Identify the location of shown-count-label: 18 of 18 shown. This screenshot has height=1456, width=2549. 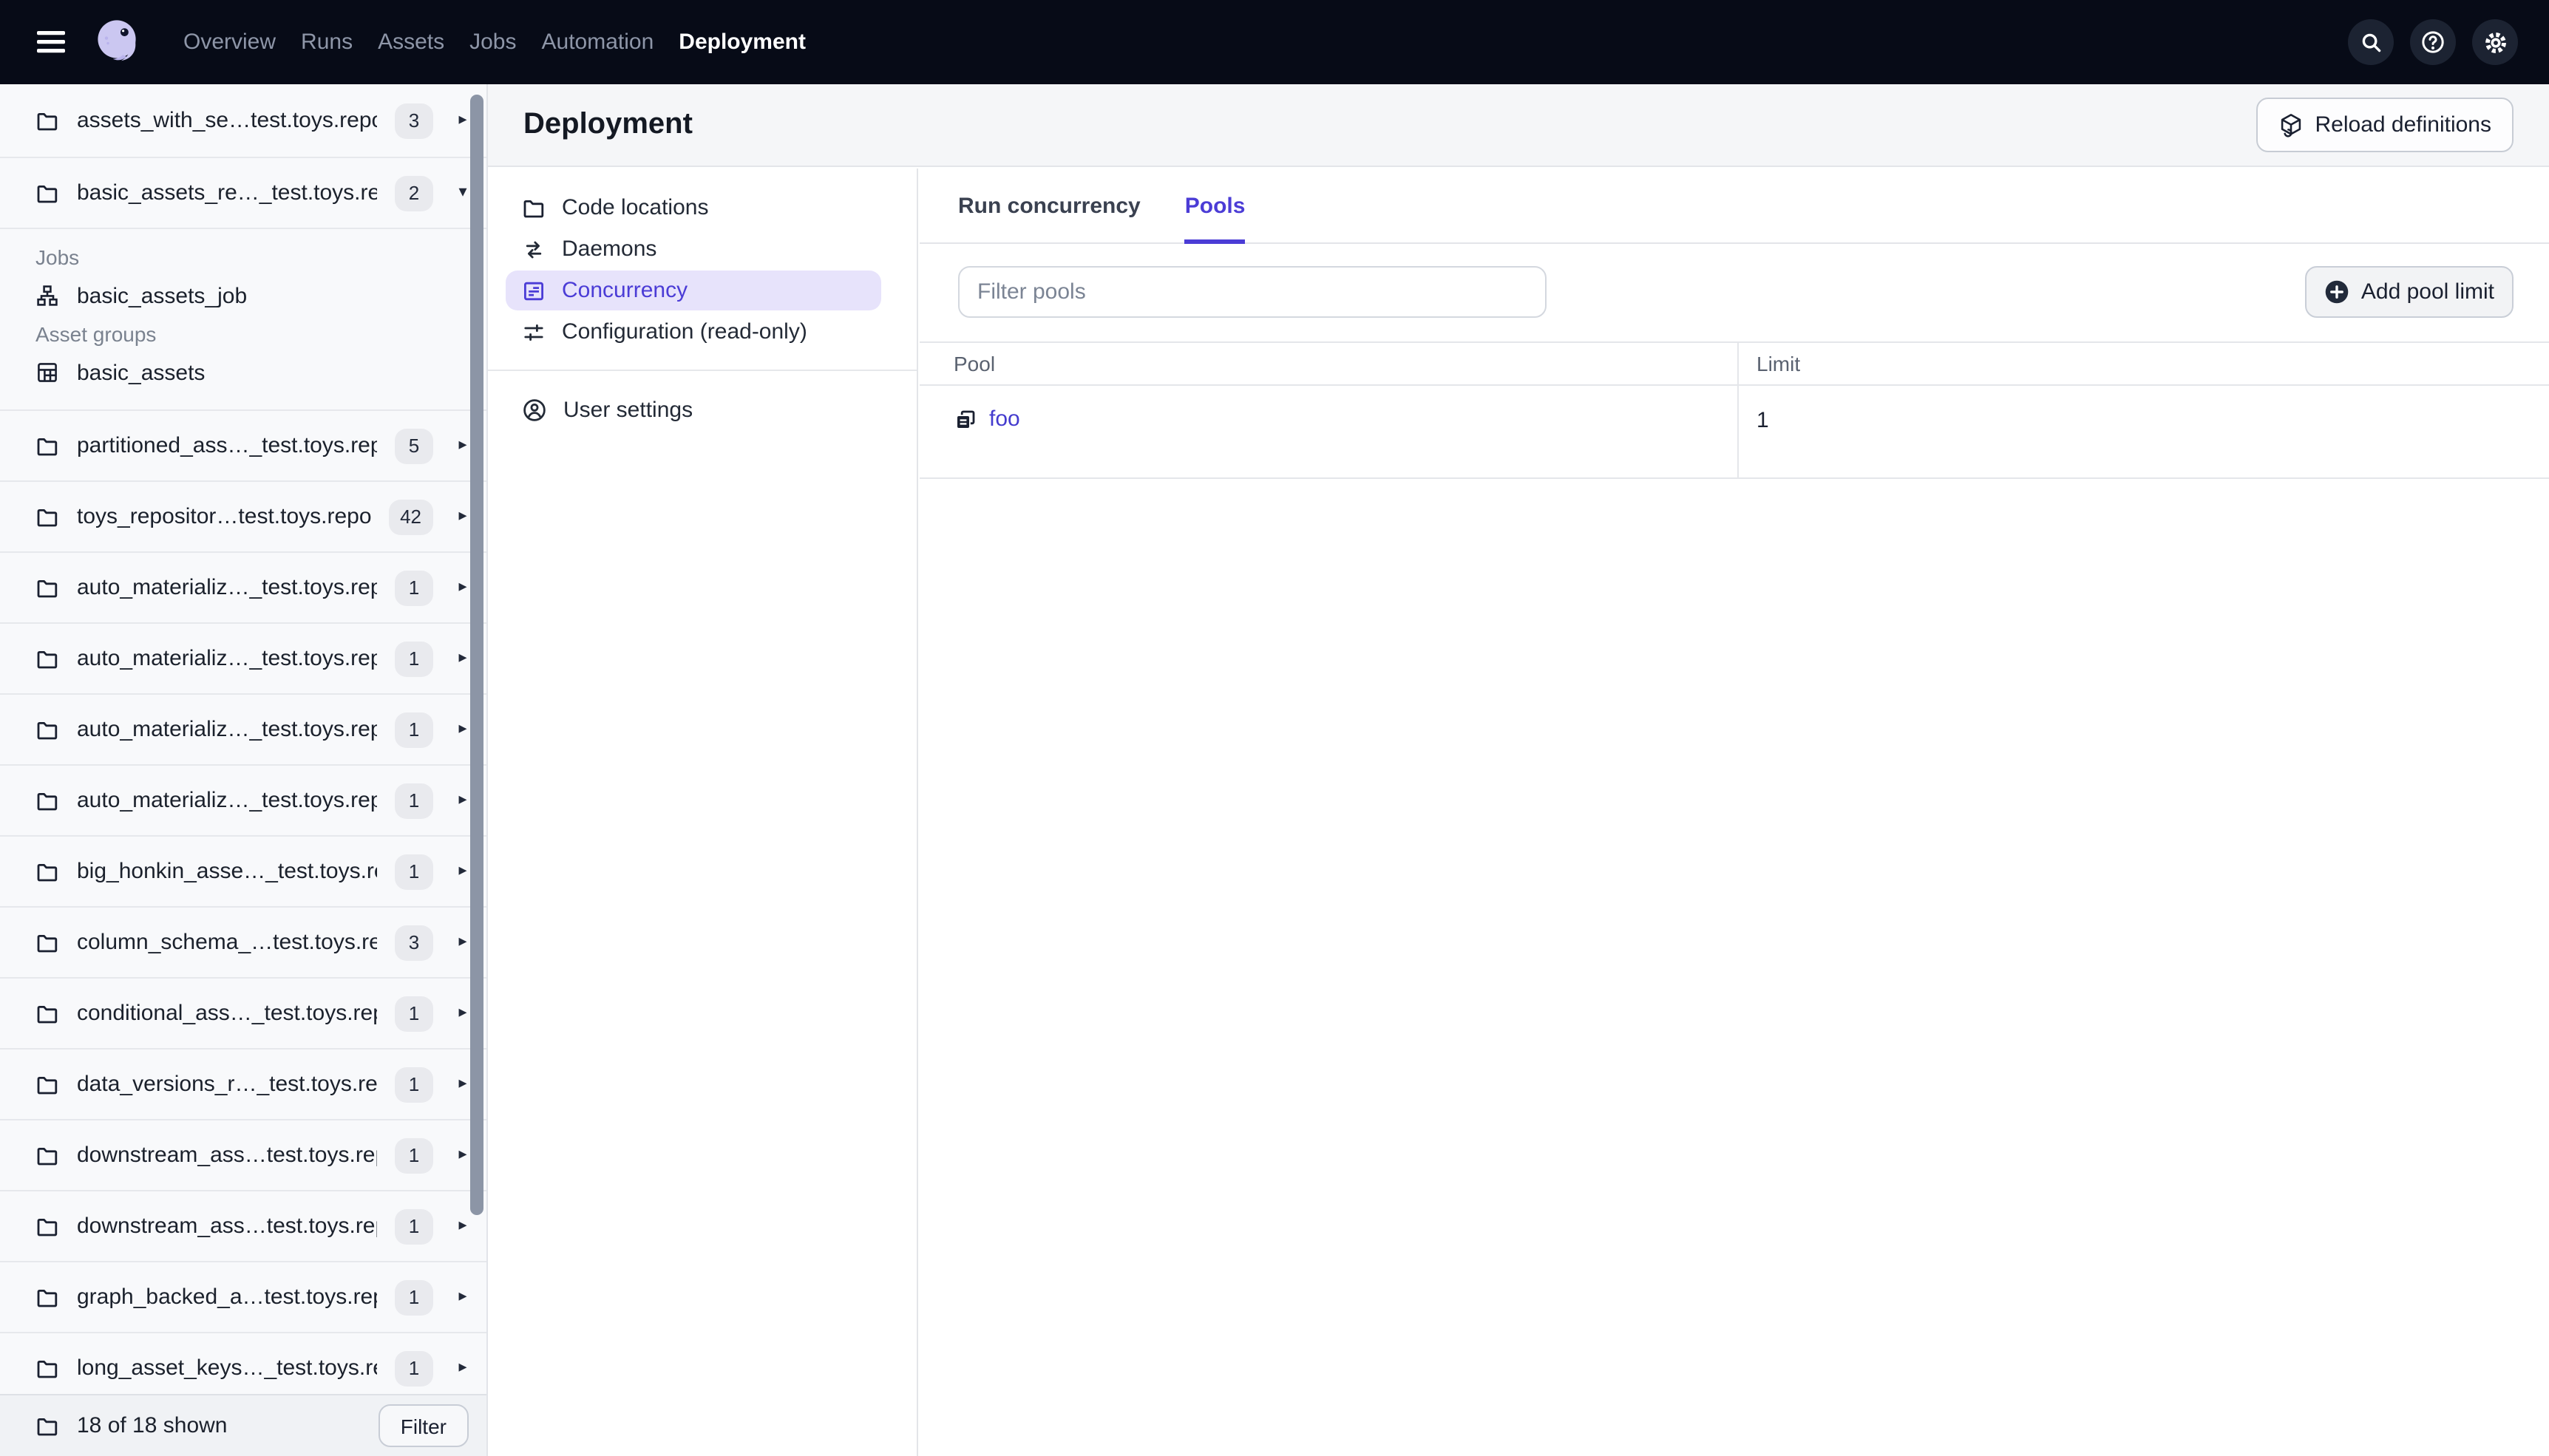
(152, 1425).